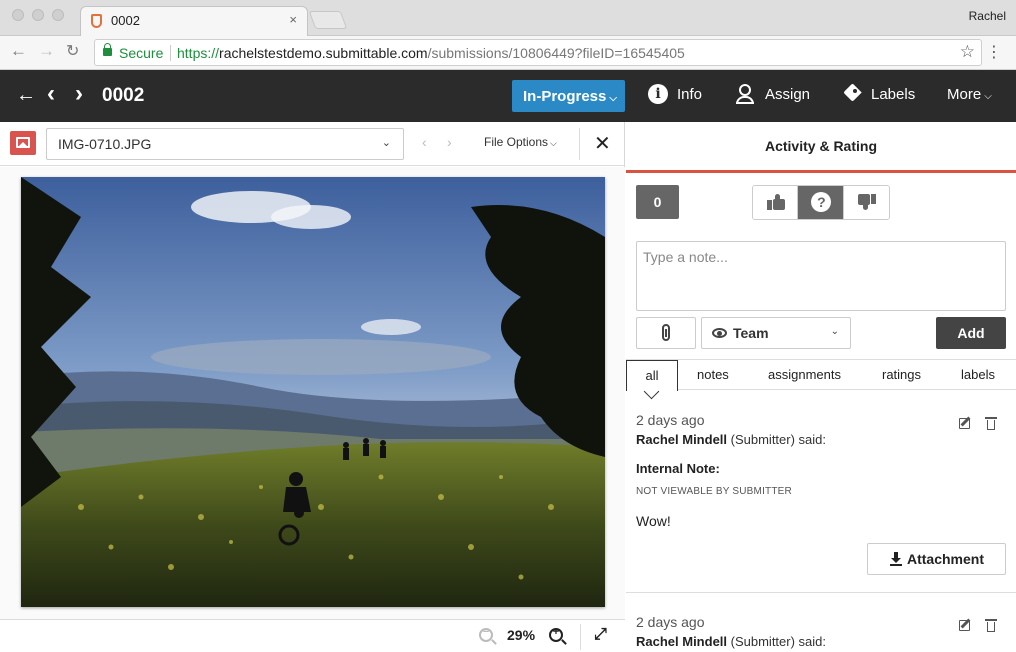 This screenshot has width=1016, height=652. What do you see at coordinates (994, 52) in the screenshot?
I see `menu-icon: ⋮` at bounding box center [994, 52].